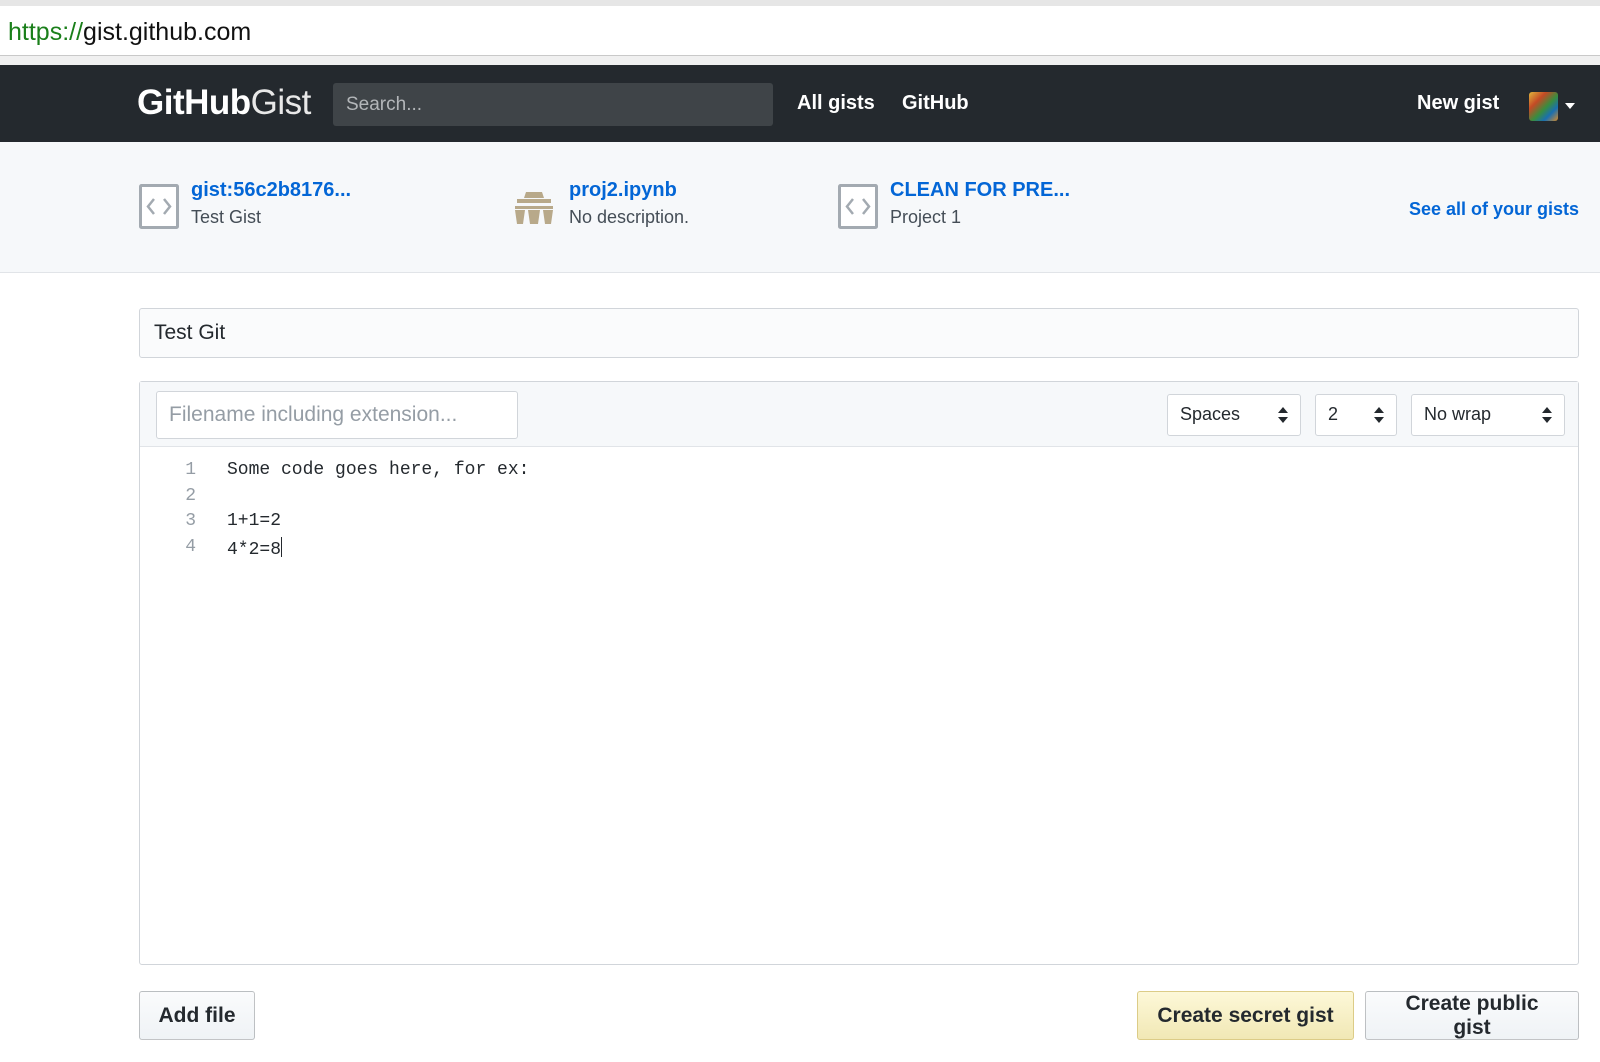 This screenshot has width=1600, height=1062. Describe the element at coordinates (859, 524) in the screenshot. I see `code-line: 3 1+1=2` at that location.